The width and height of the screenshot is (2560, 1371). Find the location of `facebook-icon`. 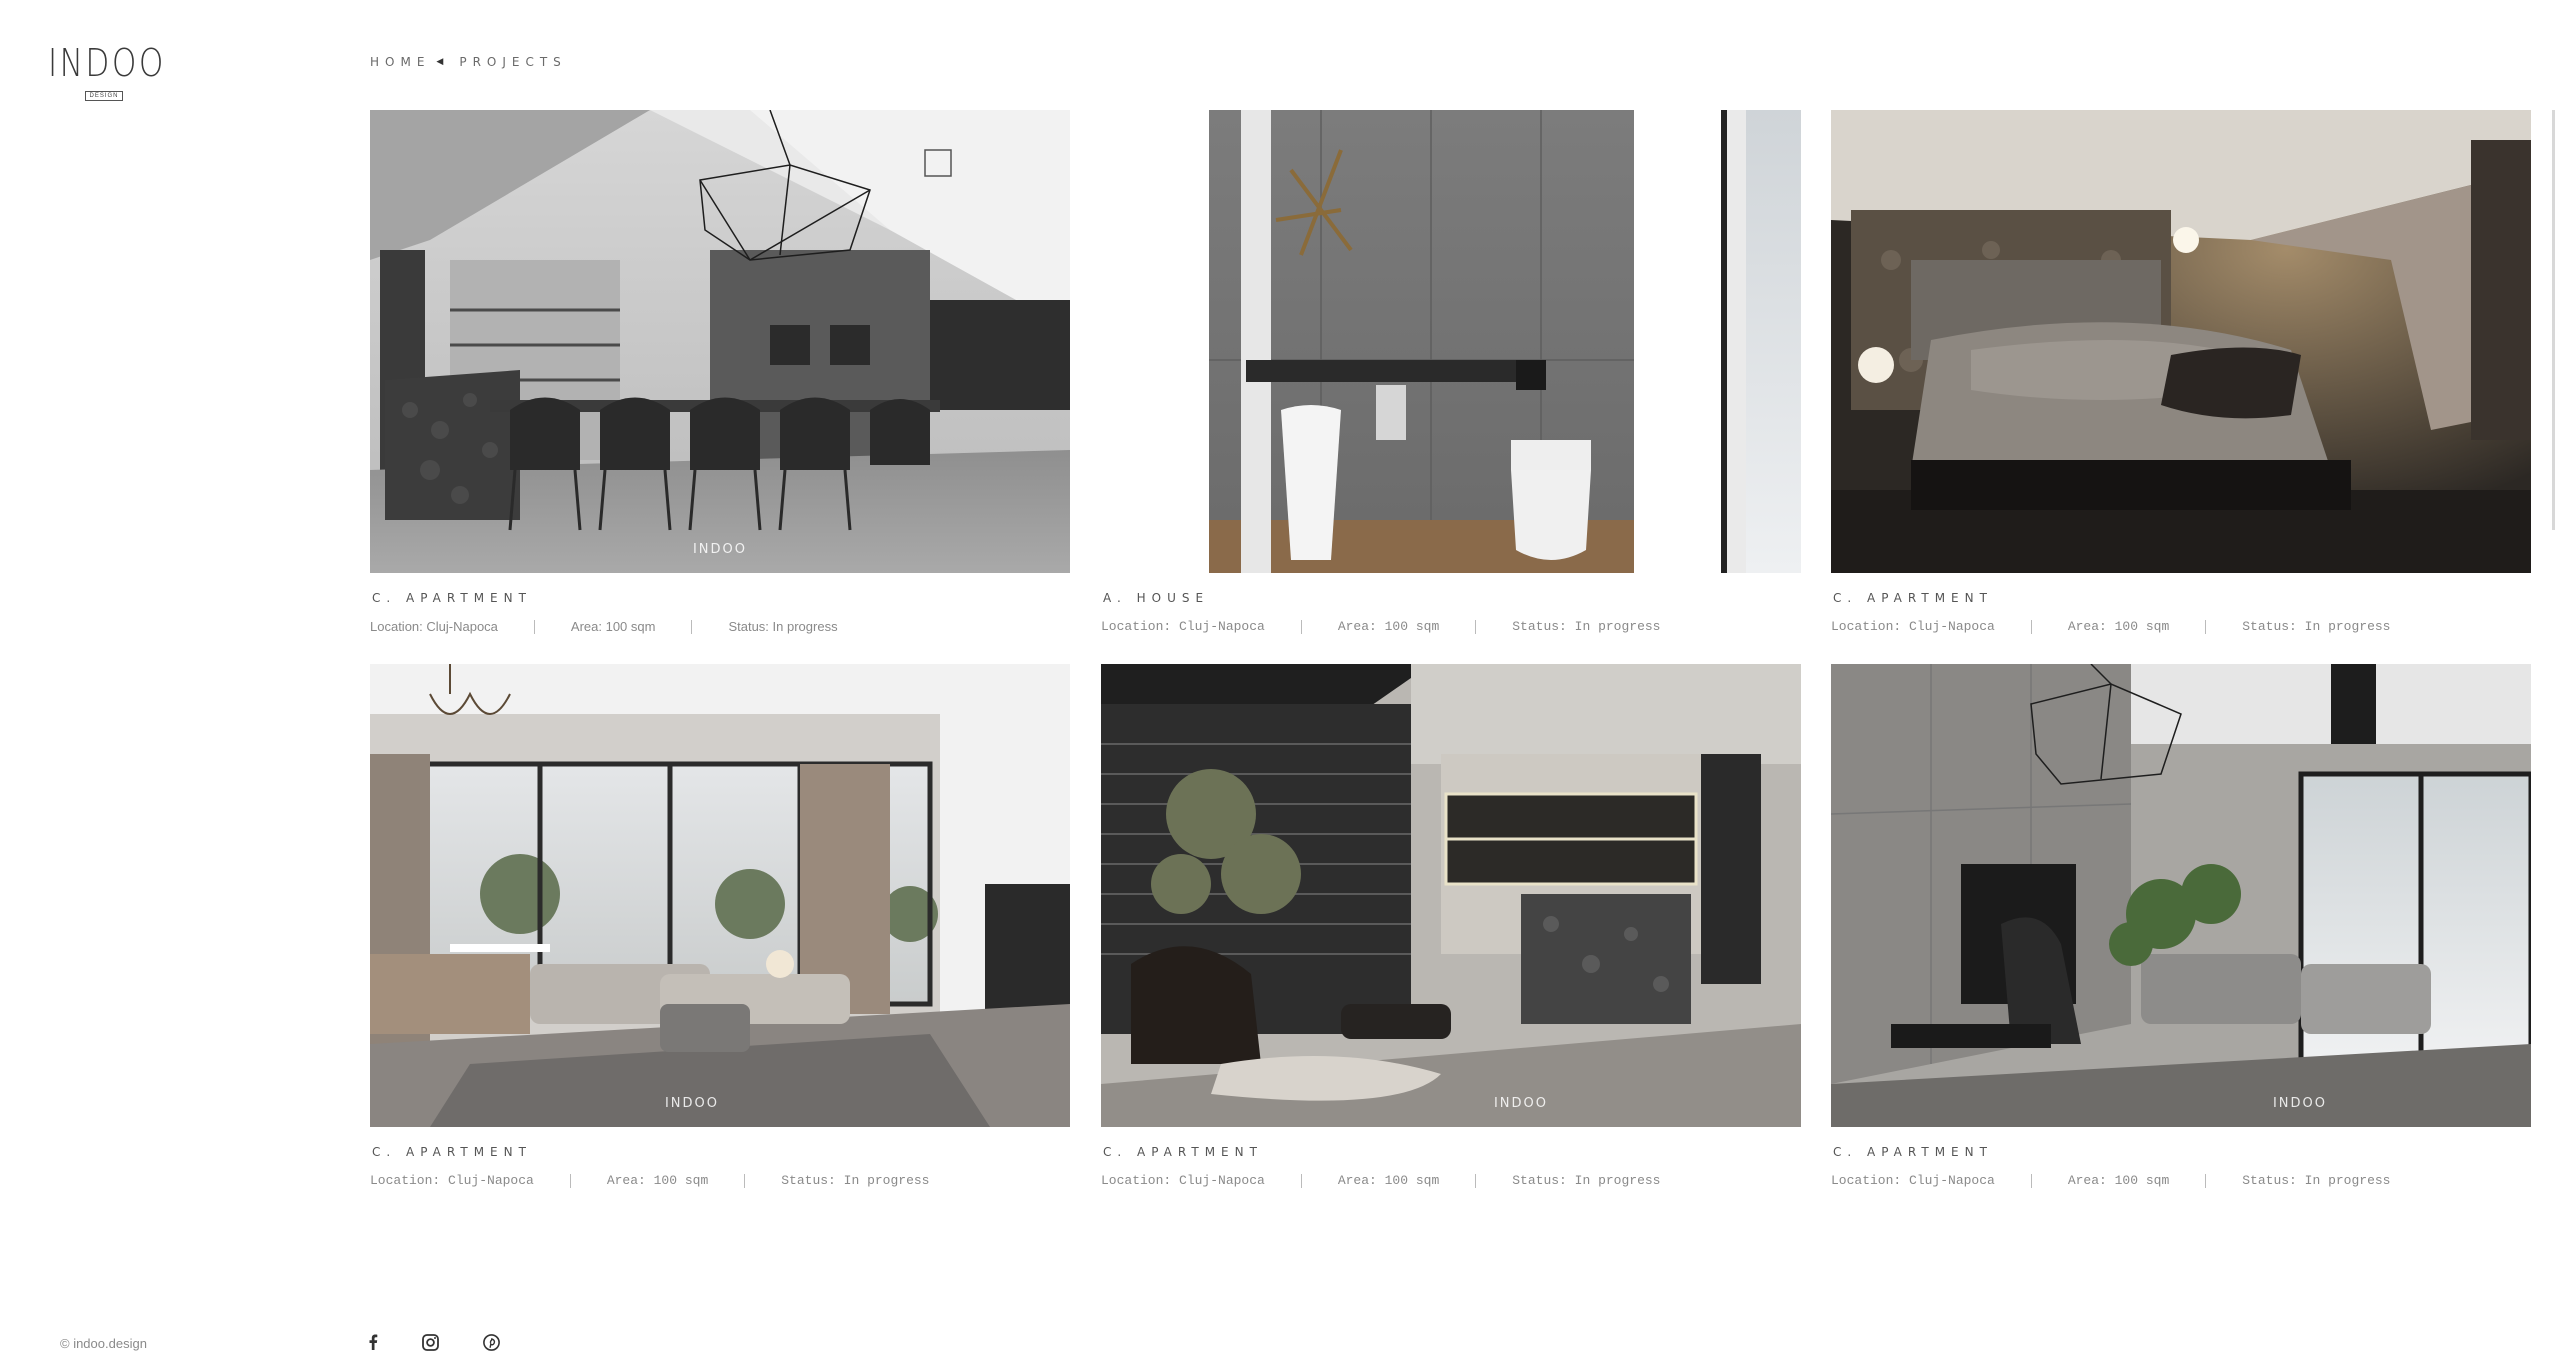

facebook-icon is located at coordinates (373, 1342).